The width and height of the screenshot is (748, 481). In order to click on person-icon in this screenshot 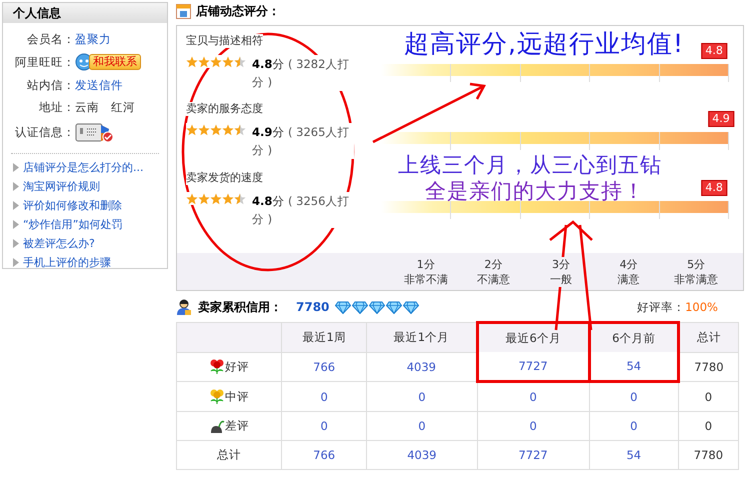, I will do `click(184, 307)`.